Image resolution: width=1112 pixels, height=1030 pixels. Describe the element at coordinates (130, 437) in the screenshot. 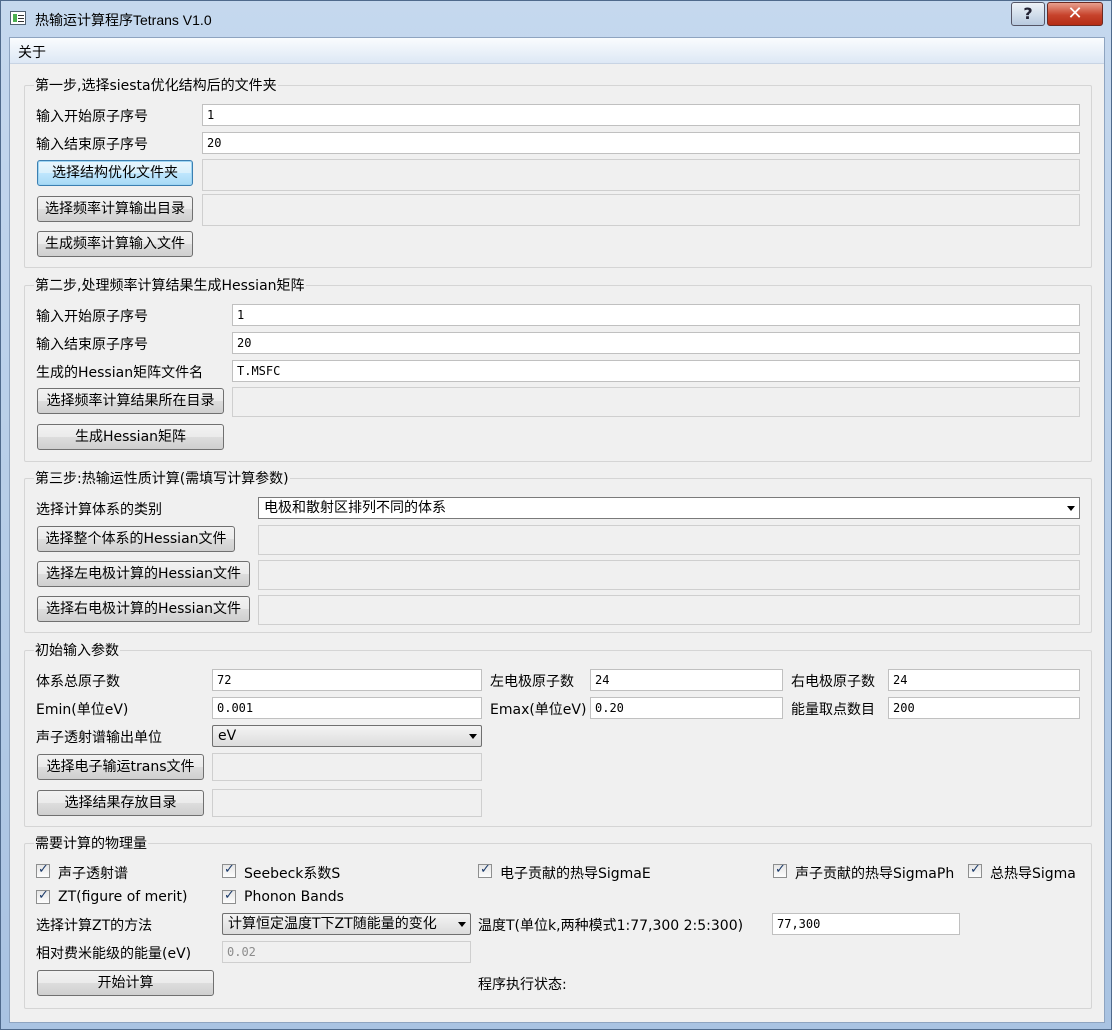

I see `gen-hessian-button: 生成Hessian矩阵` at that location.